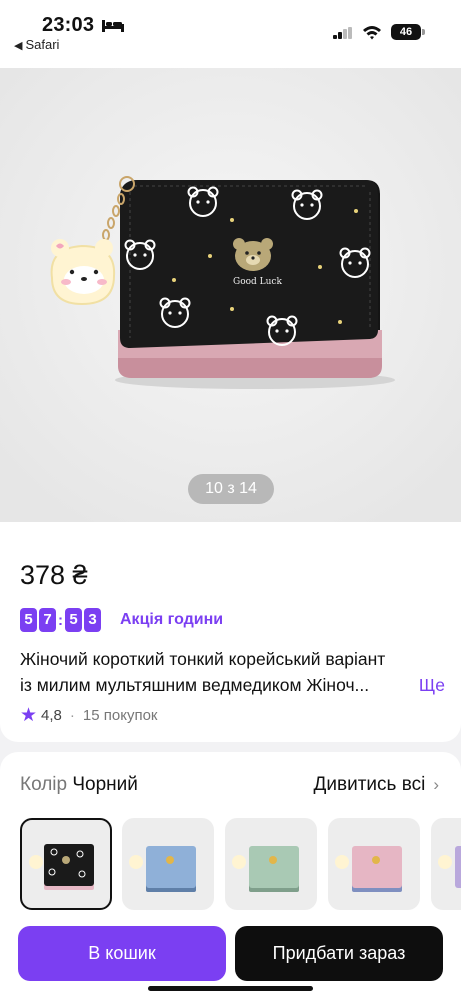 This screenshot has height=1000, width=461. What do you see at coordinates (257, 282) in the screenshot?
I see `print-good-luck: Good Luck` at bounding box center [257, 282].